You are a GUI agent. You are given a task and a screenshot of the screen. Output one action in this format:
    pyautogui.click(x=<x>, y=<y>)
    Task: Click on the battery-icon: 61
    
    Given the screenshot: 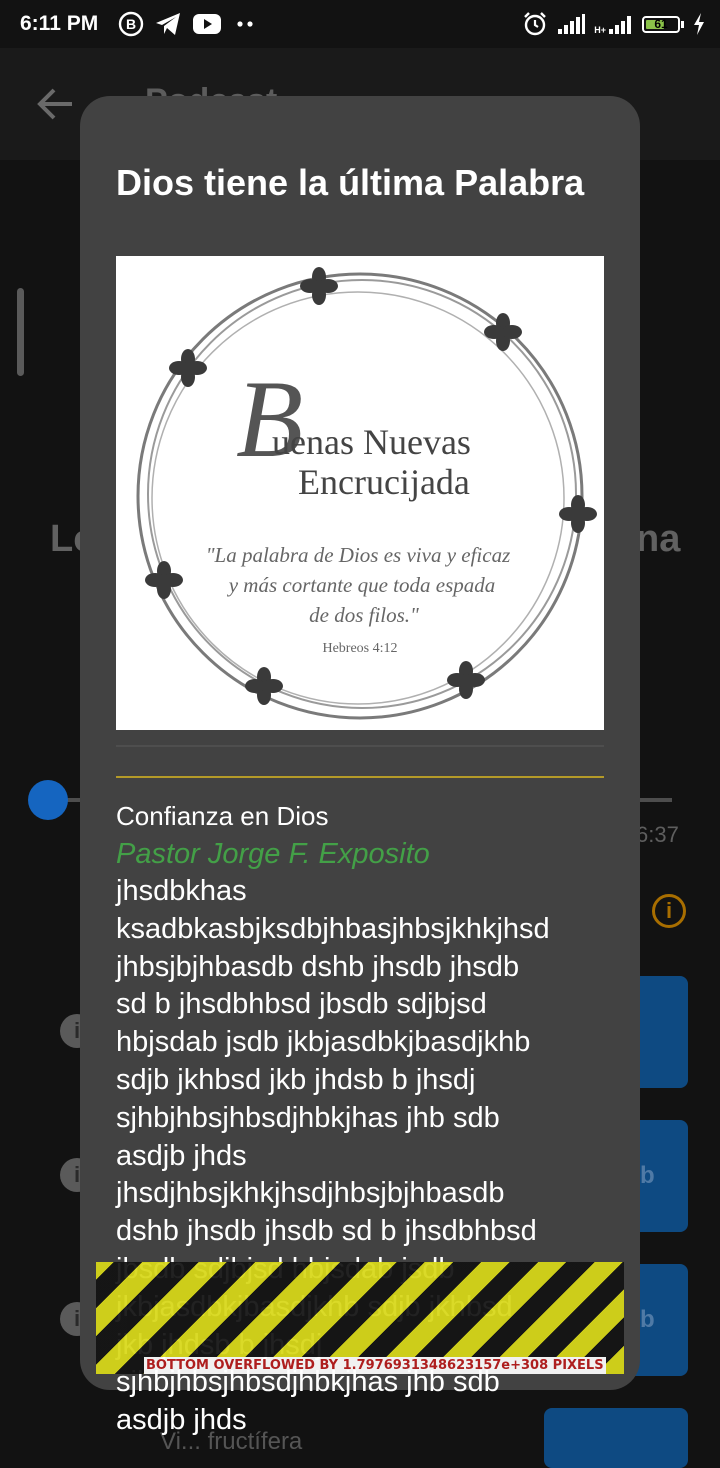 What is the action you would take?
    pyautogui.click(x=661, y=24)
    